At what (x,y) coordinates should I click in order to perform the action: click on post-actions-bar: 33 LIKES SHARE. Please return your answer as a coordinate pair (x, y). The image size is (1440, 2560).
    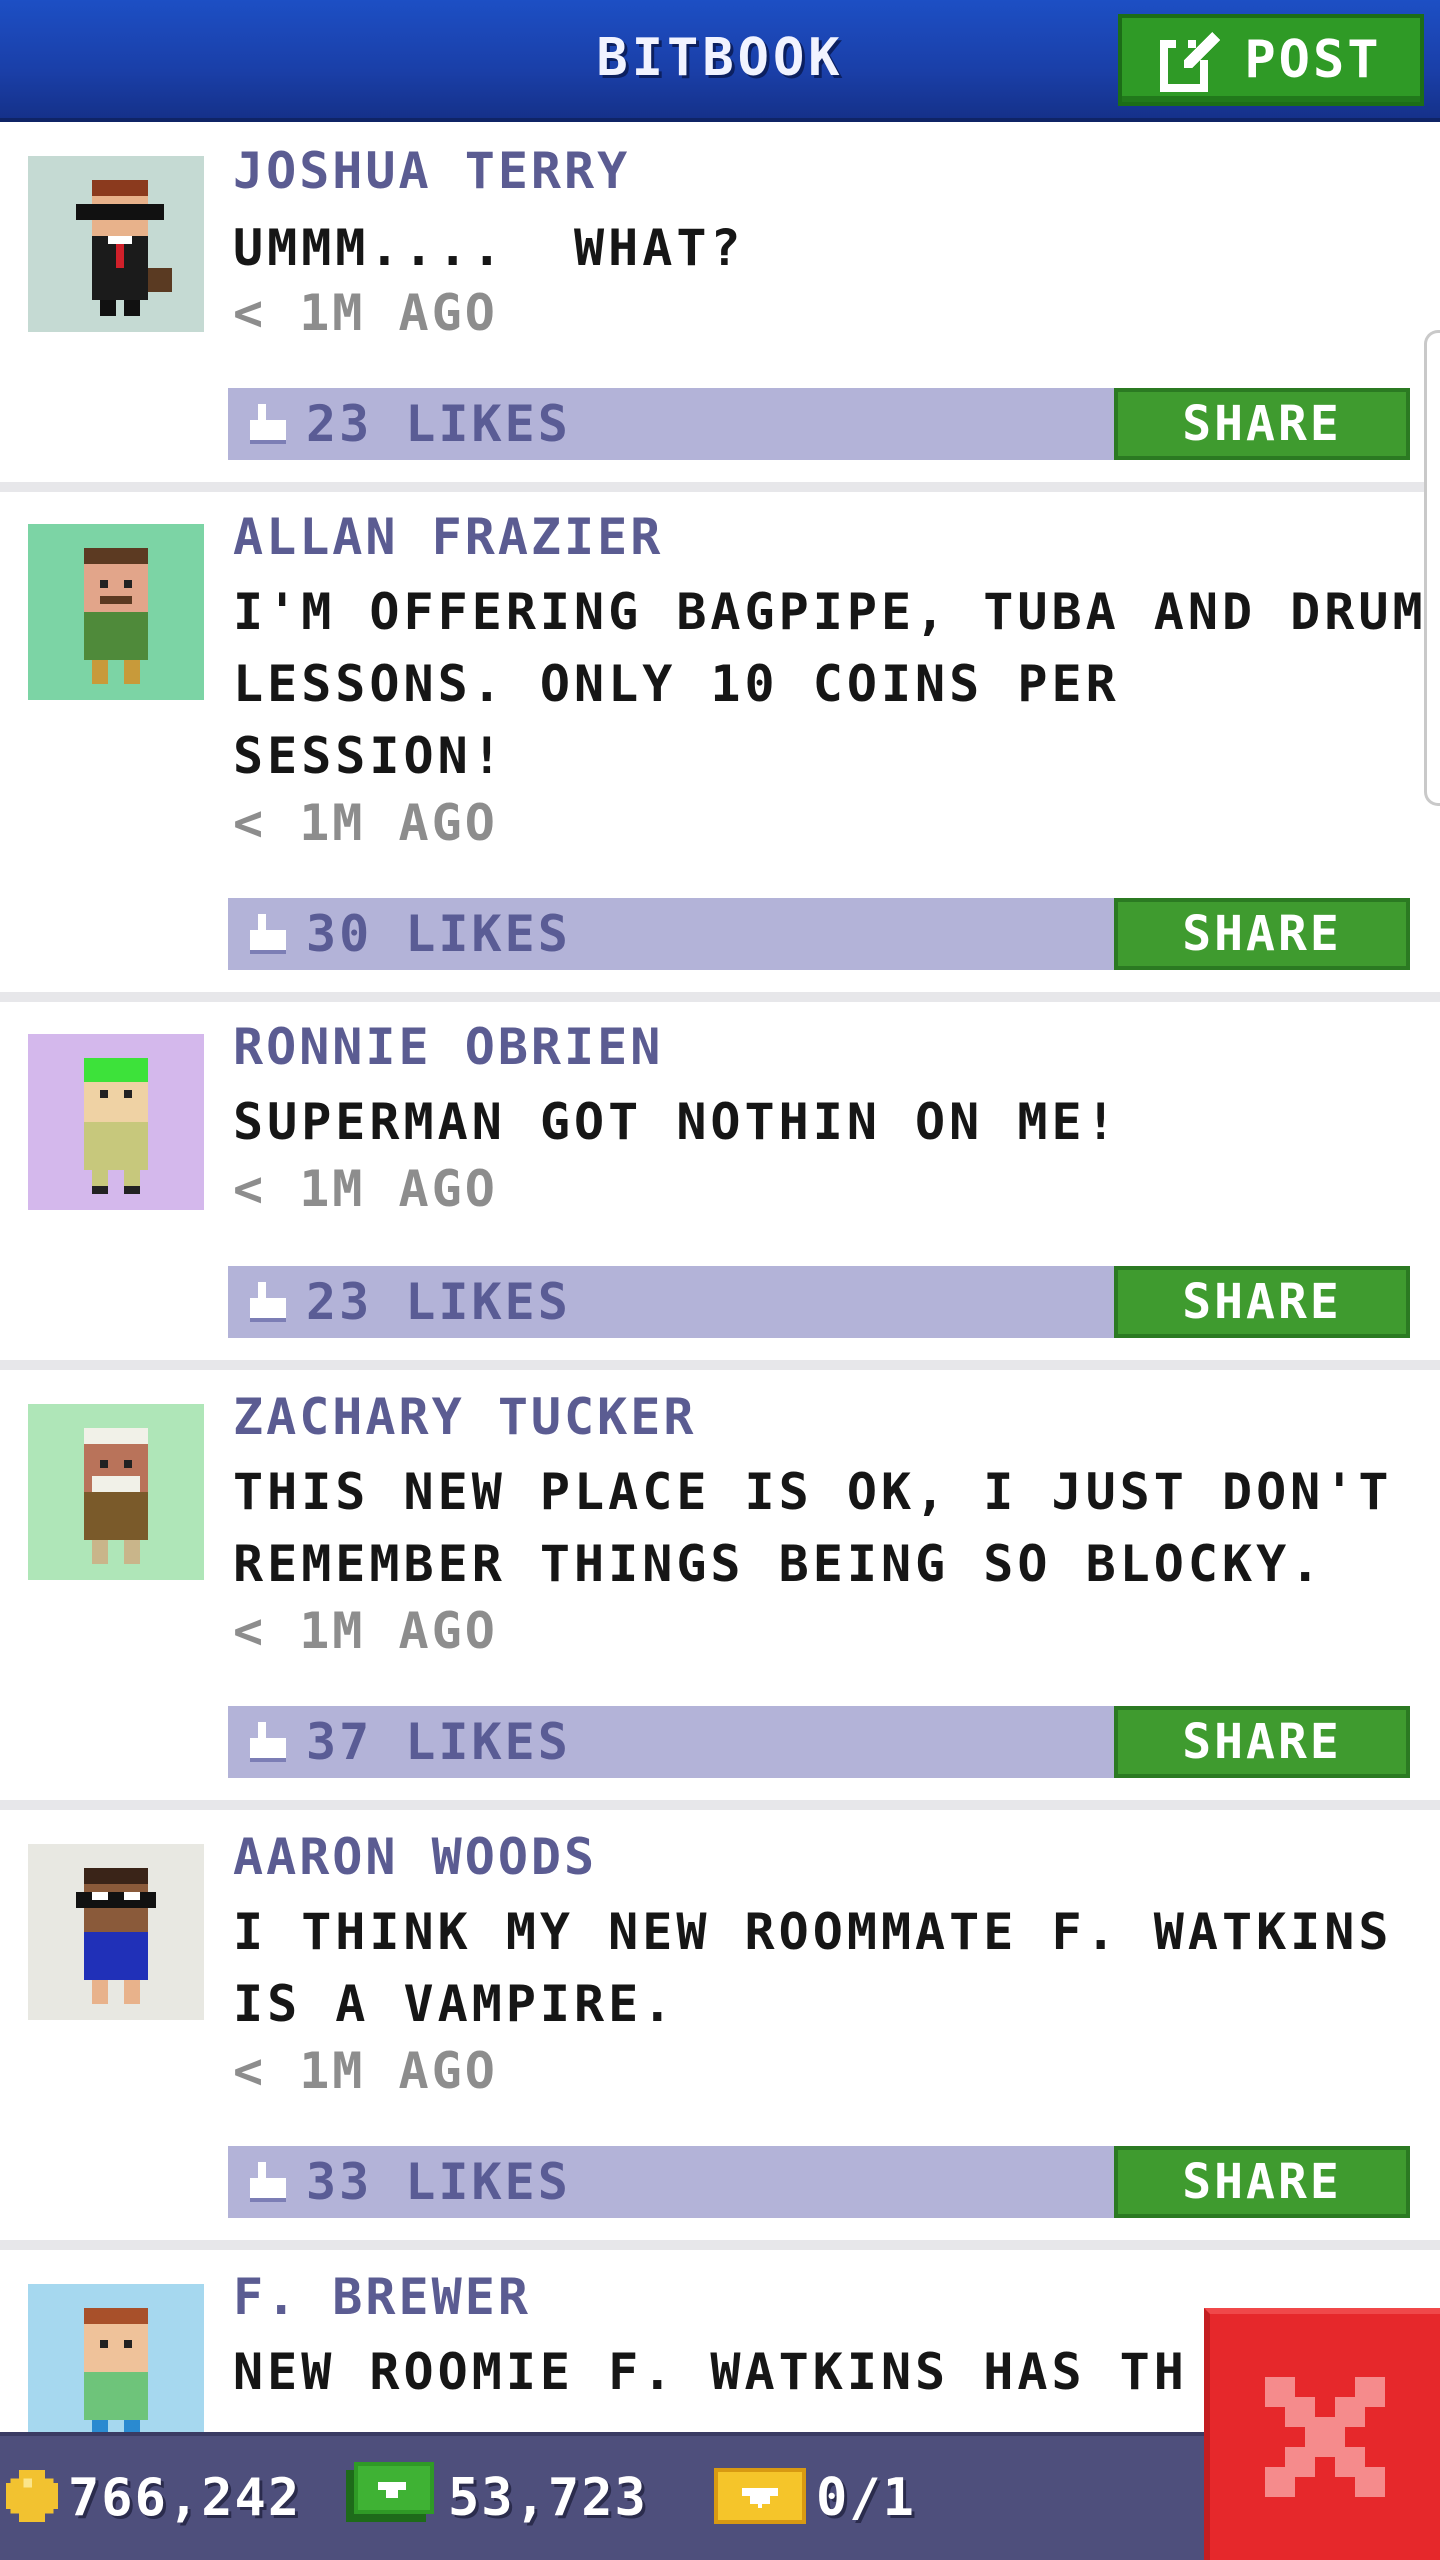
    Looking at the image, I should click on (819, 2182).